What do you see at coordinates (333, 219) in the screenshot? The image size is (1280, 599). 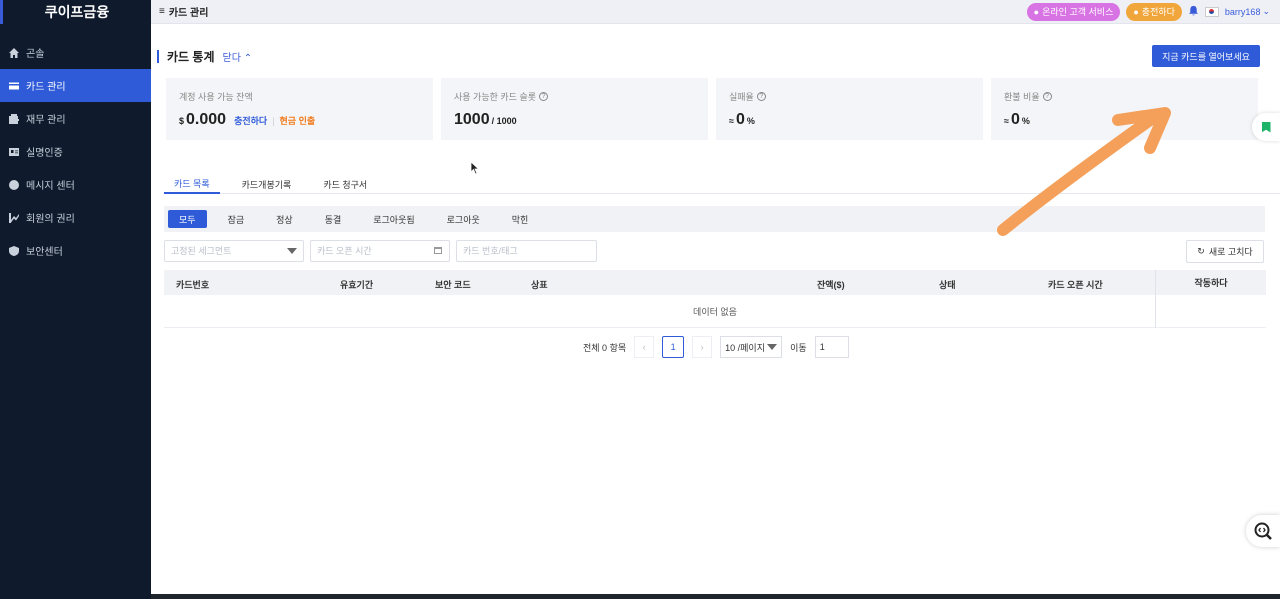 I see `filter-frozen: 동결` at bounding box center [333, 219].